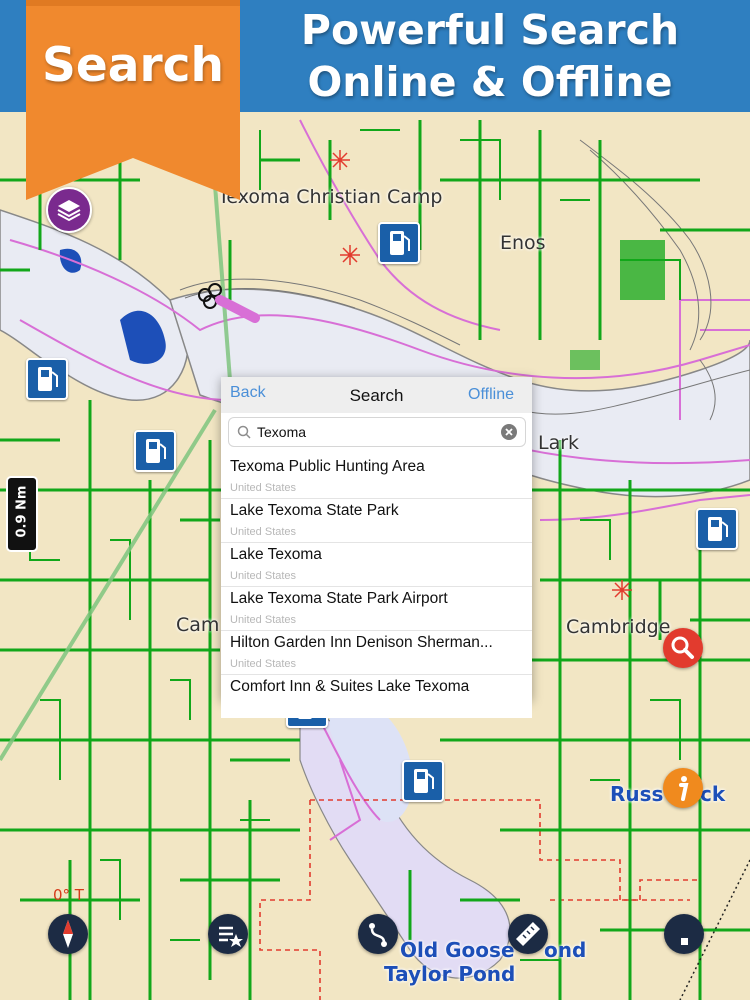 This screenshot has width=750, height=1000. Describe the element at coordinates (376, 565) in the screenshot. I see `list-item: Lake Texoma United States` at that location.